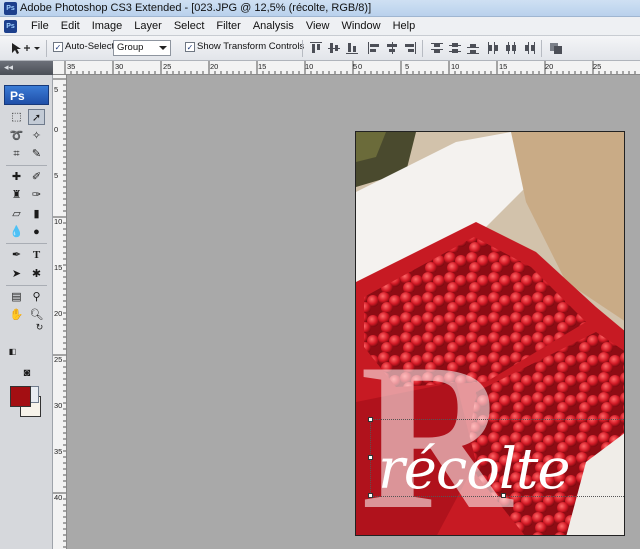 Image resolution: width=640 pixels, height=549 pixels. What do you see at coordinates (16, 136) in the screenshot?
I see `lasso-tool-icon: ➰` at bounding box center [16, 136].